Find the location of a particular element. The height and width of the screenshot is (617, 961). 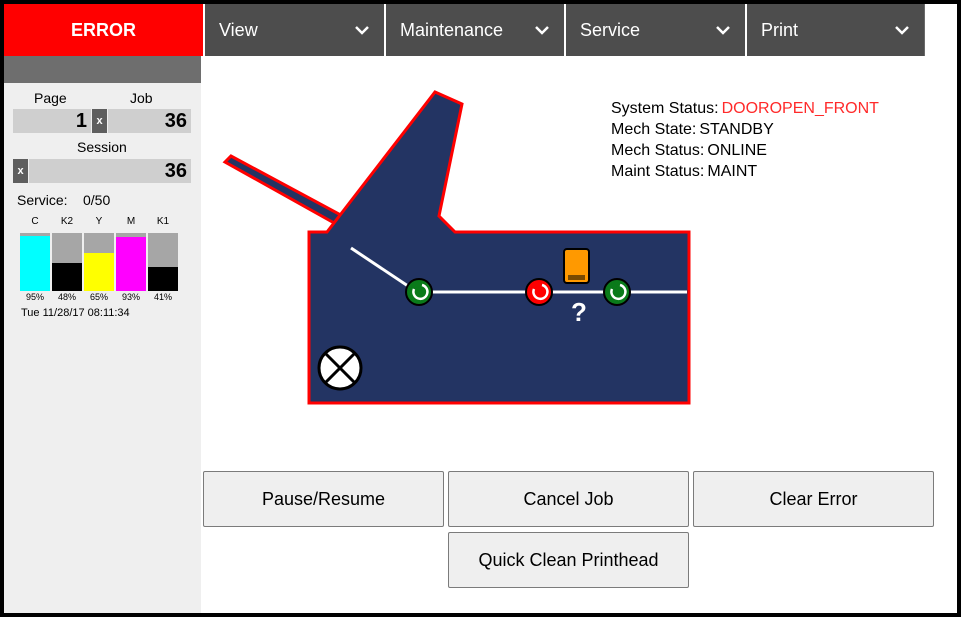

sensor-error-icon is located at coordinates (539, 292).